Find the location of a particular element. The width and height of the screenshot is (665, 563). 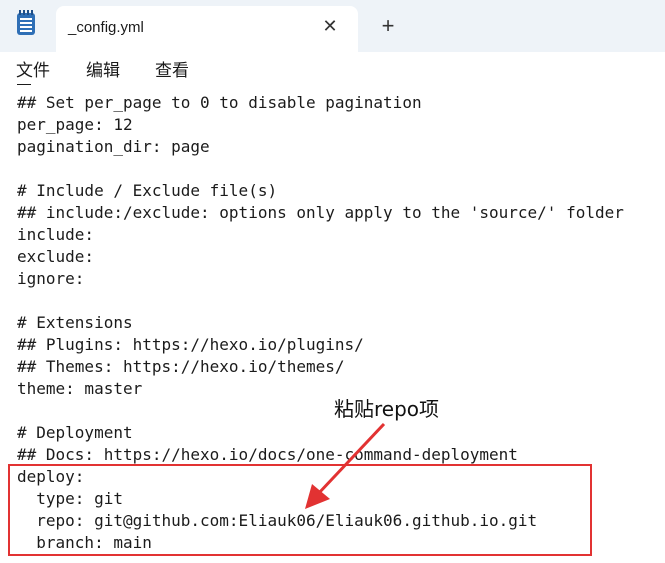

tab-config-yml: _config.yml ✕ is located at coordinates (207, 29).